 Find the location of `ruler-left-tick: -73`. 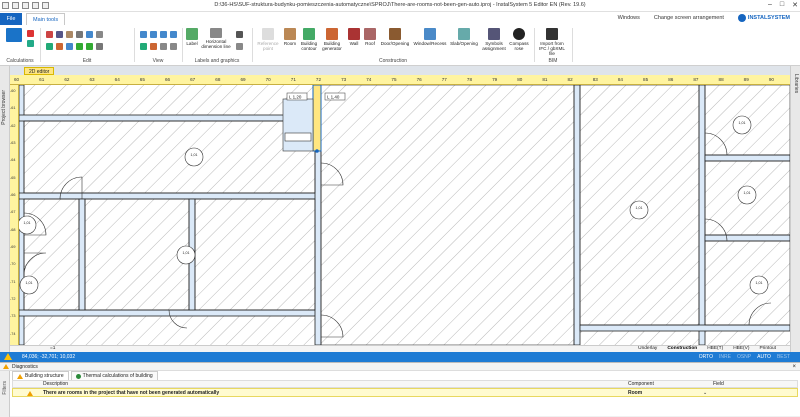

ruler-left-tick: -73 is located at coordinates (13, 316).